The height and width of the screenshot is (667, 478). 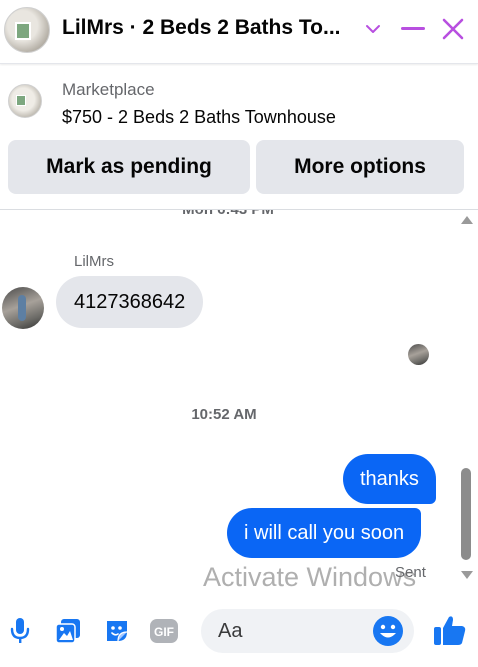 What do you see at coordinates (130, 302) in the screenshot?
I see `received-message: 4127368642` at bounding box center [130, 302].